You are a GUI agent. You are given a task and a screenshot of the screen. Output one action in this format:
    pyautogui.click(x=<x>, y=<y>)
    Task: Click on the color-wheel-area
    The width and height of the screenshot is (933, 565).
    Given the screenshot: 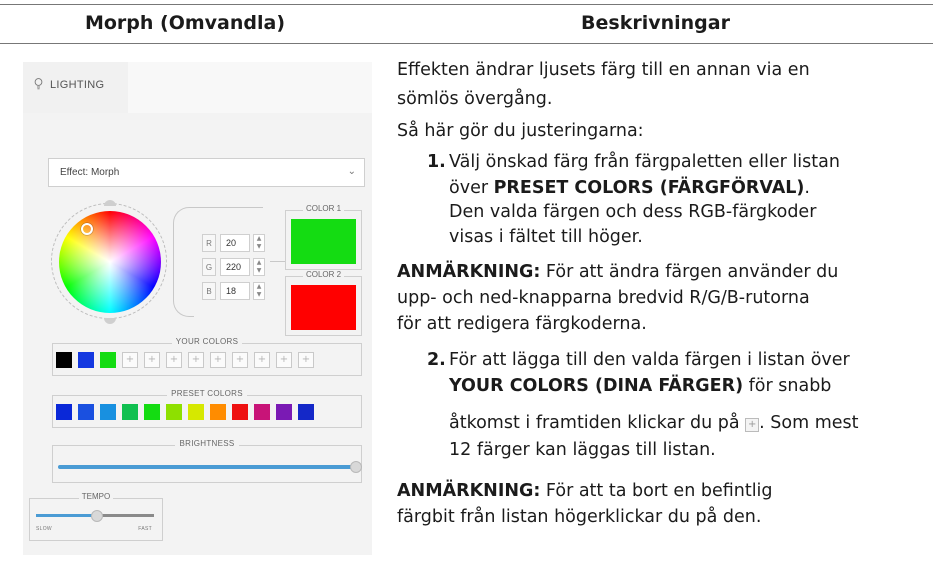 What is the action you would take?
    pyautogui.click(x=109, y=262)
    